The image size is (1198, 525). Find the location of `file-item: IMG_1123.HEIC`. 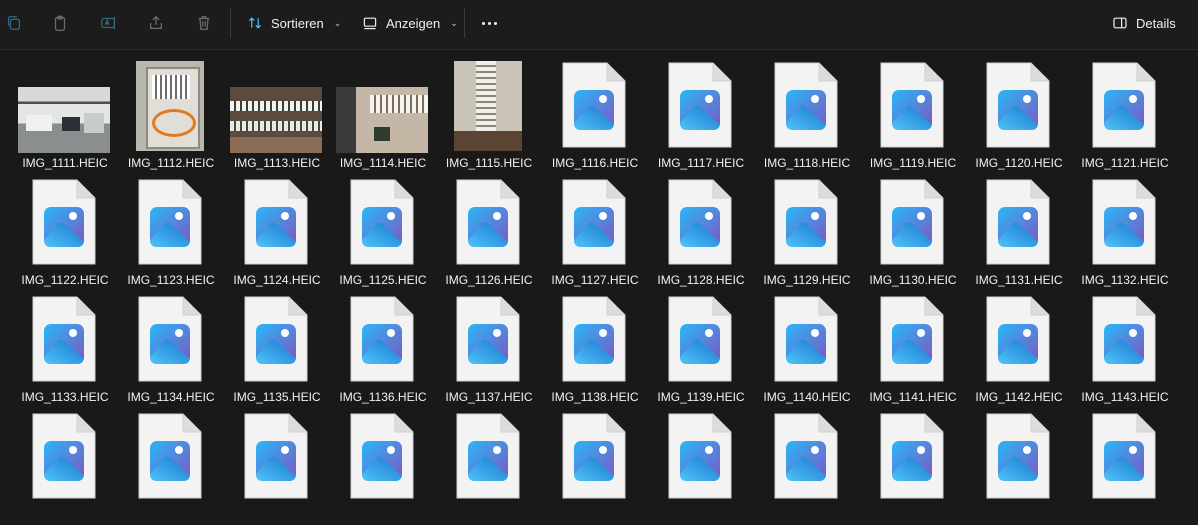

file-item: IMG_1123.HEIC is located at coordinates (171, 232).